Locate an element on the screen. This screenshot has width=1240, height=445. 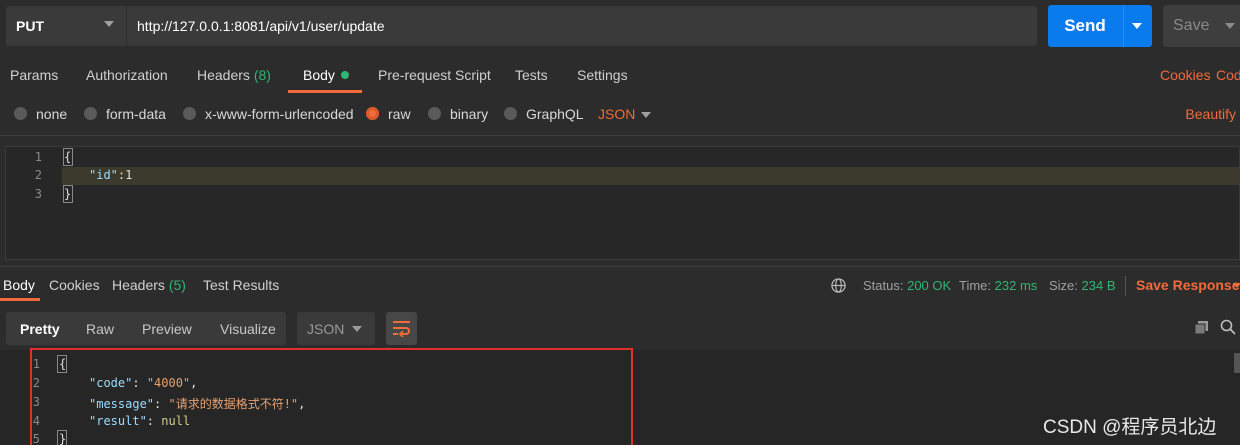
code-line-1: { is located at coordinates (68, 157).